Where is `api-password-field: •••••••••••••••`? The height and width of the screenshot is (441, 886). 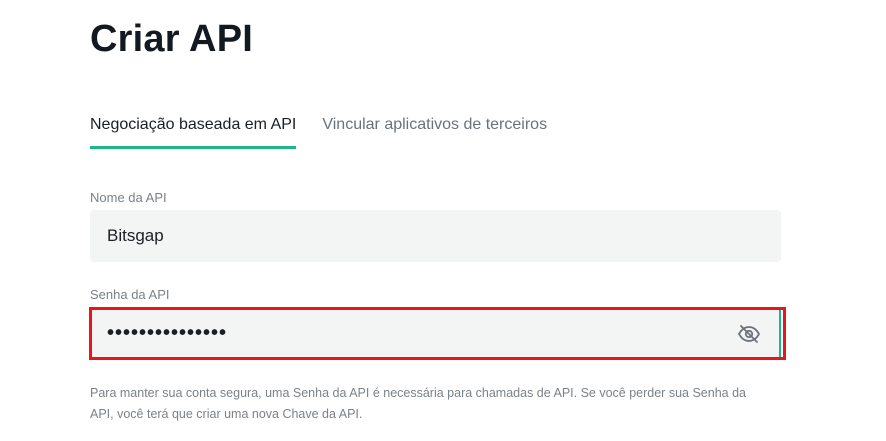 api-password-field: ••••••••••••••• is located at coordinates (436, 333).